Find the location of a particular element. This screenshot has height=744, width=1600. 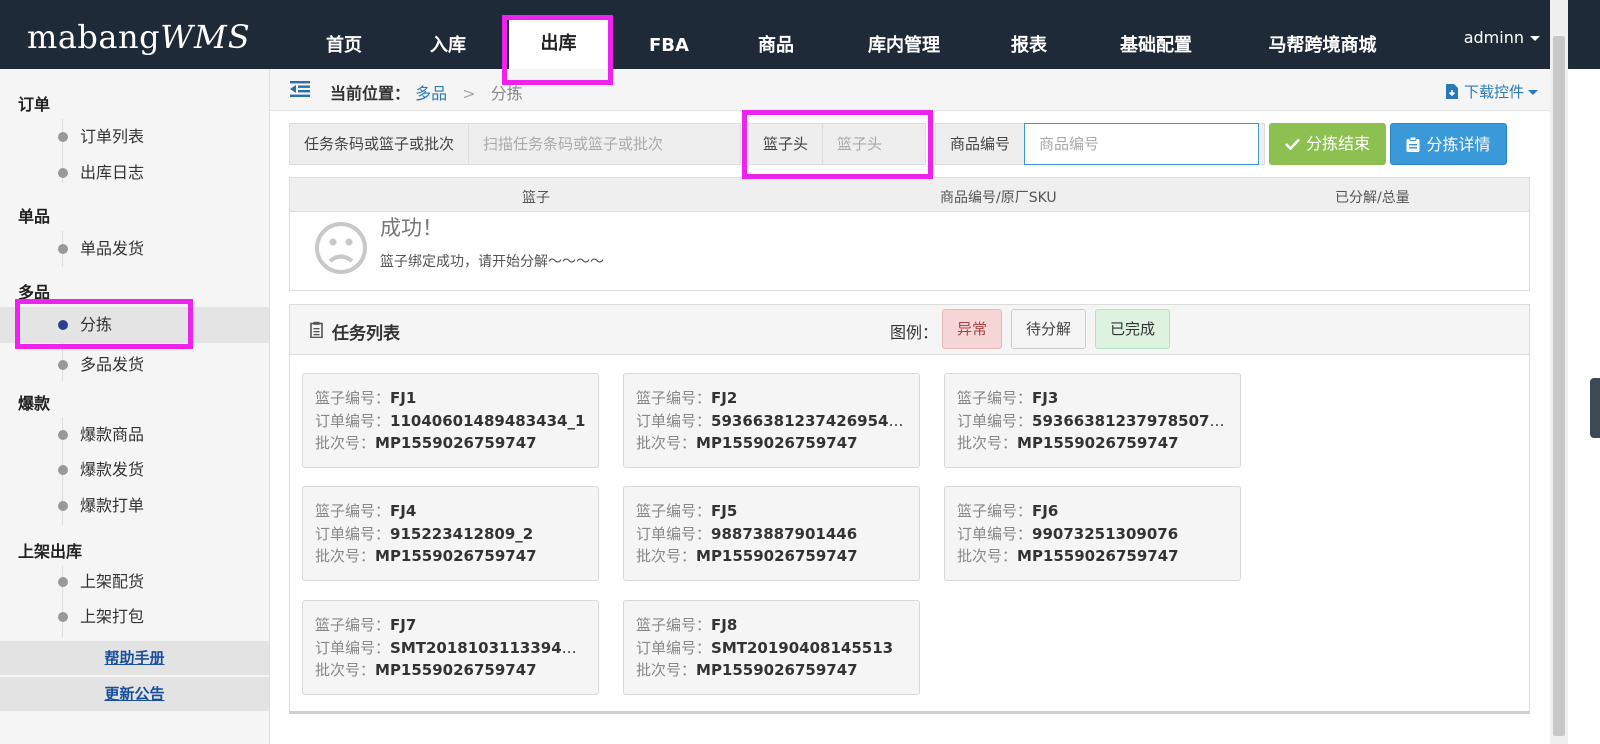

side-panel-handle is located at coordinates (1595, 408).